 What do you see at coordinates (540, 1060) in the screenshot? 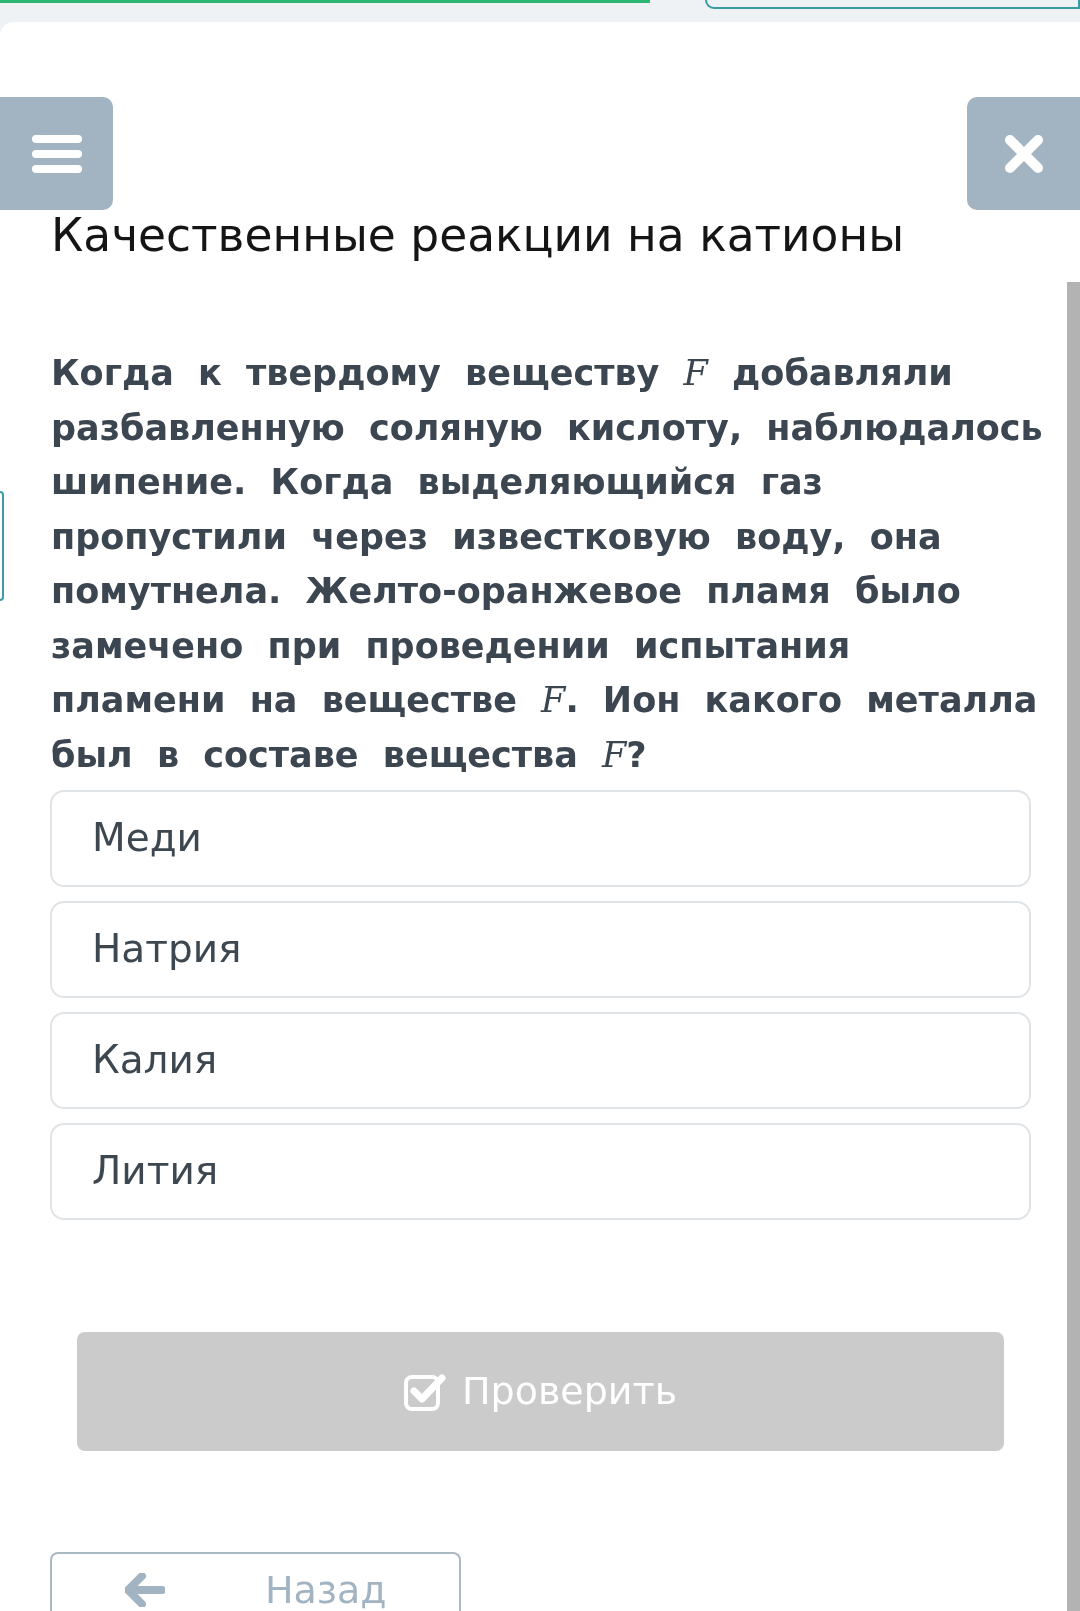
I see `answer-option: Калия` at bounding box center [540, 1060].